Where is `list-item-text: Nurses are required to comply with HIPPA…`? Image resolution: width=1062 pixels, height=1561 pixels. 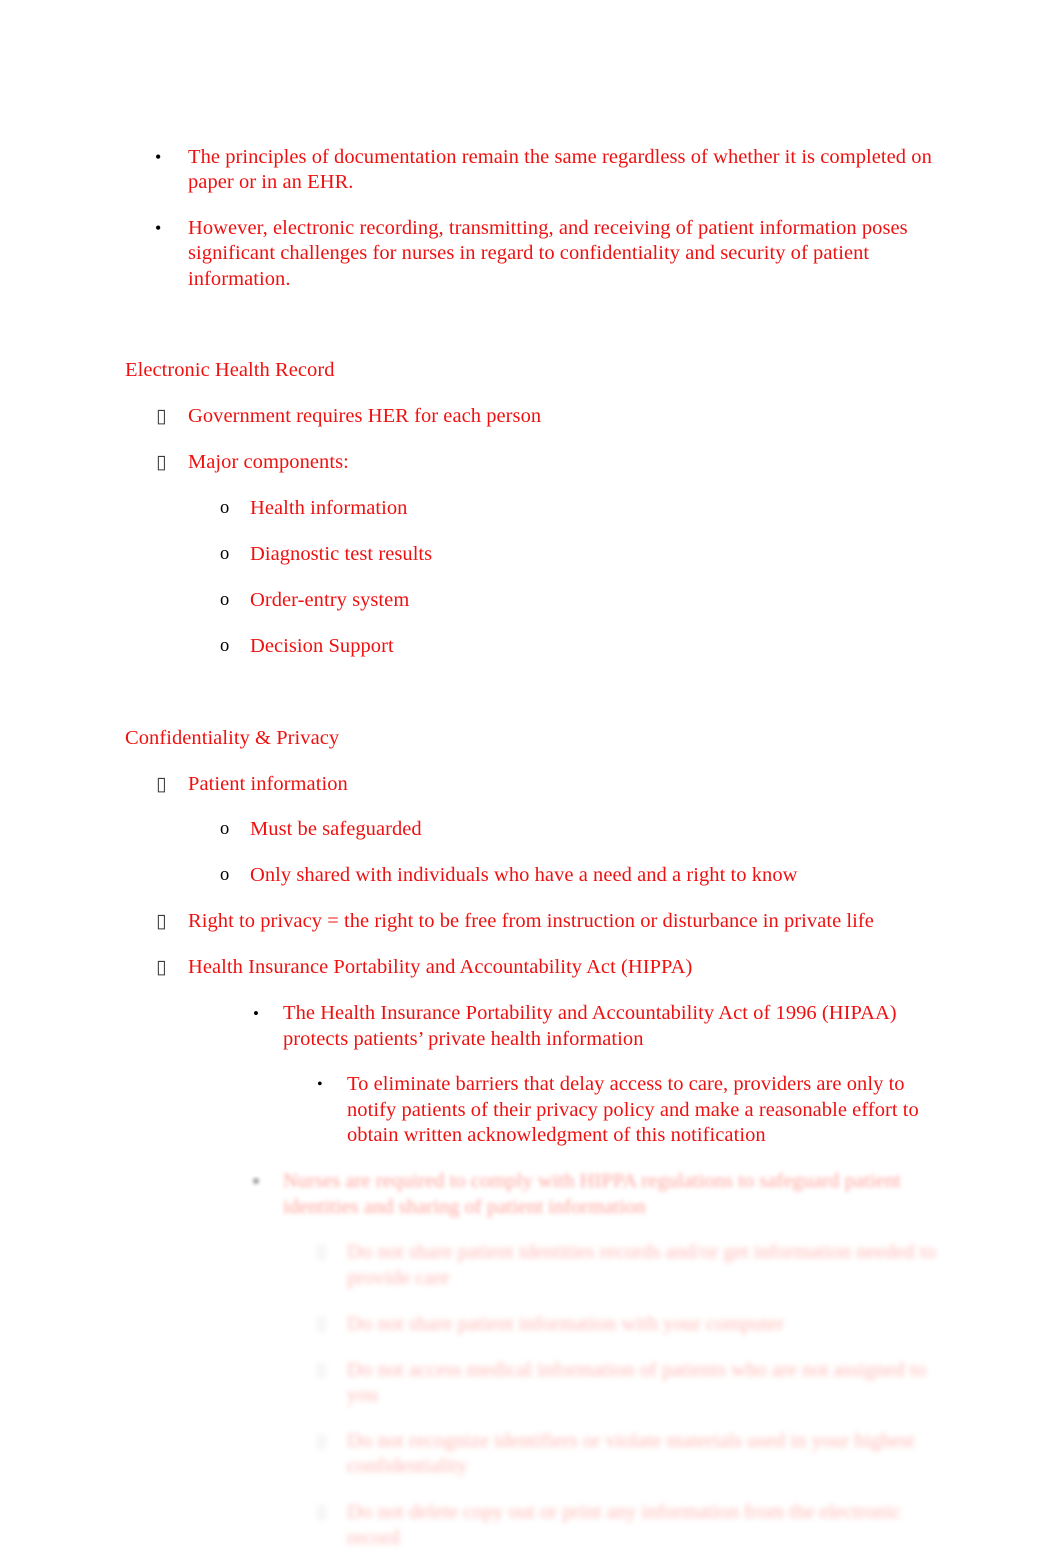
list-item-text: Nurses are required to comply with HIPPA… is located at coordinates (592, 1194).